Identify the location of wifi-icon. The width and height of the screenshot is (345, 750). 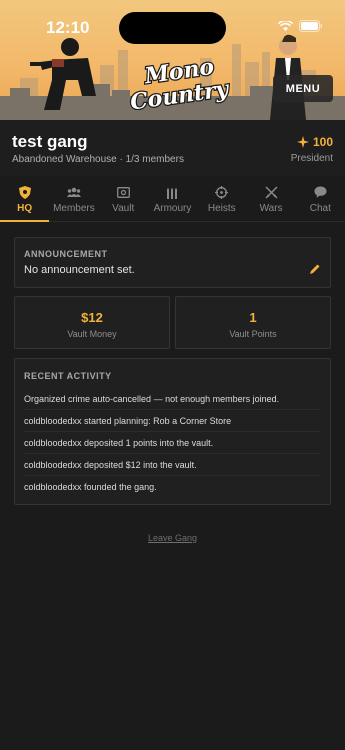
(285, 25).